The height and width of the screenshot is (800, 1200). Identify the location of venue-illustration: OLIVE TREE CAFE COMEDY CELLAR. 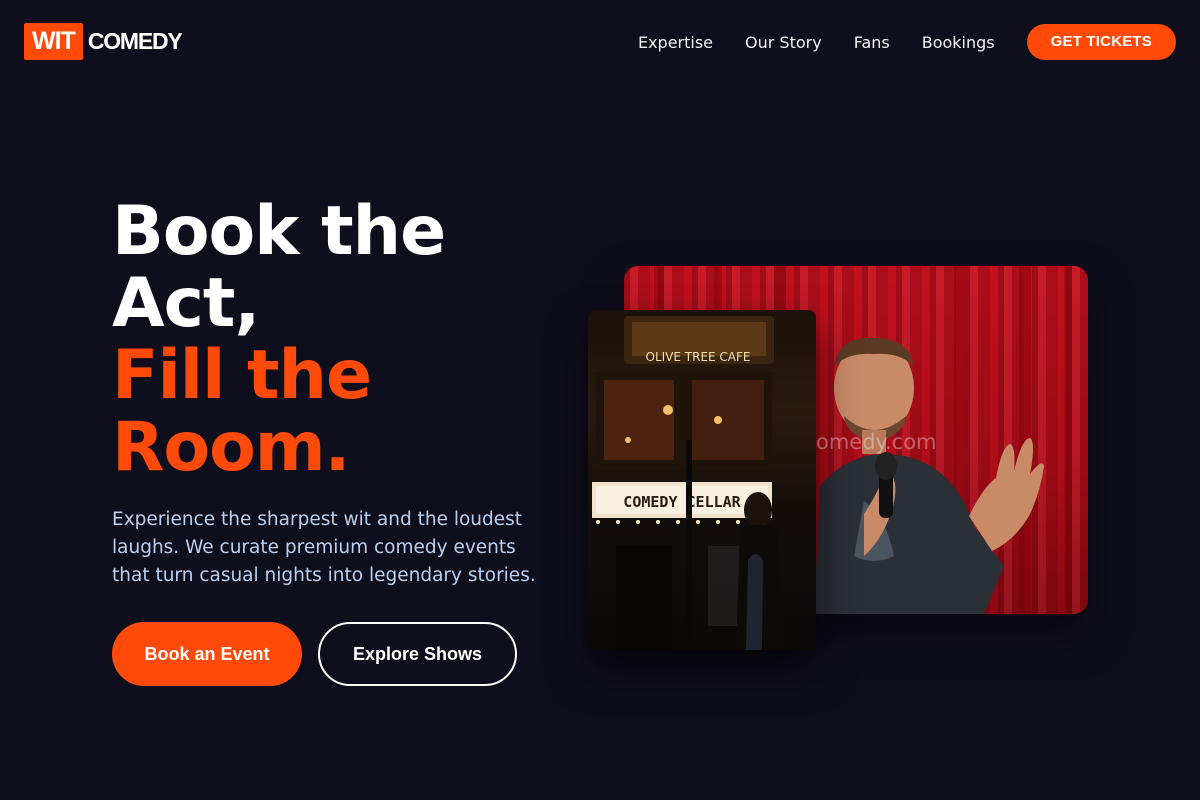
(688, 483).